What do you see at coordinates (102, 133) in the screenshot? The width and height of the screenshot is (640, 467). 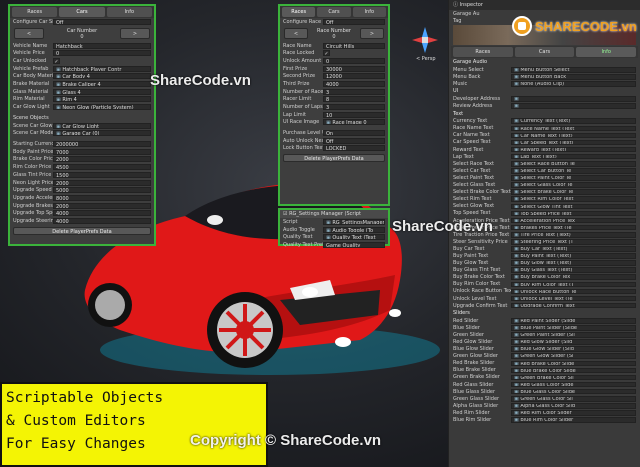 I see `scene-car-model-field: Garage Car (0)` at bounding box center [102, 133].